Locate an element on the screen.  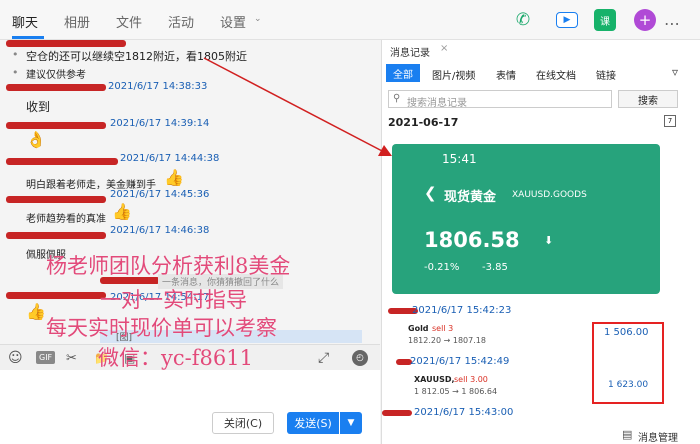
arrow-line is located at coordinates (294, 105).